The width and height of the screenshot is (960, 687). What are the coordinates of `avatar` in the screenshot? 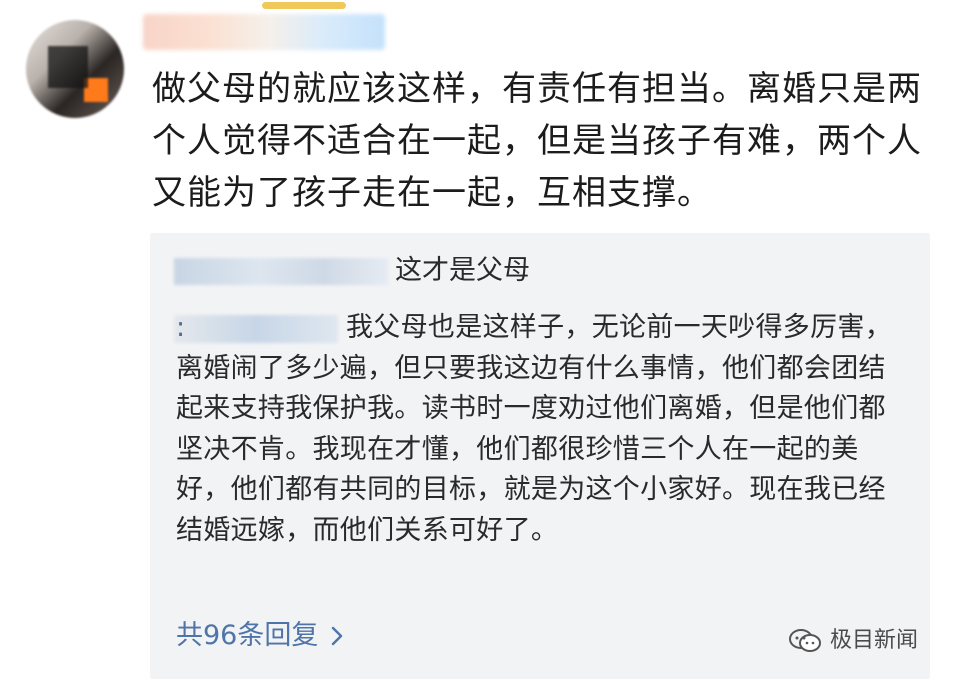 It's located at (75, 69).